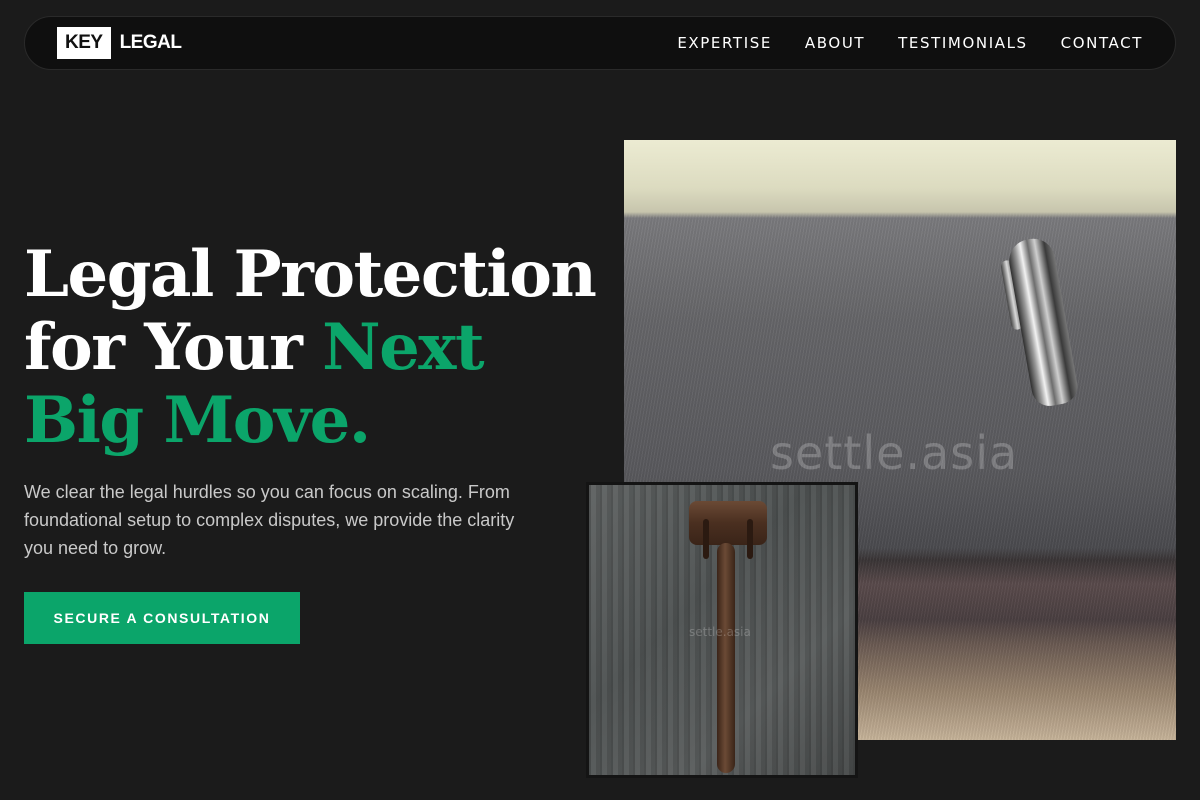 This screenshot has width=1200, height=800. Describe the element at coordinates (1102, 43) in the screenshot. I see `nav-link-contact: CONTACT` at that location.